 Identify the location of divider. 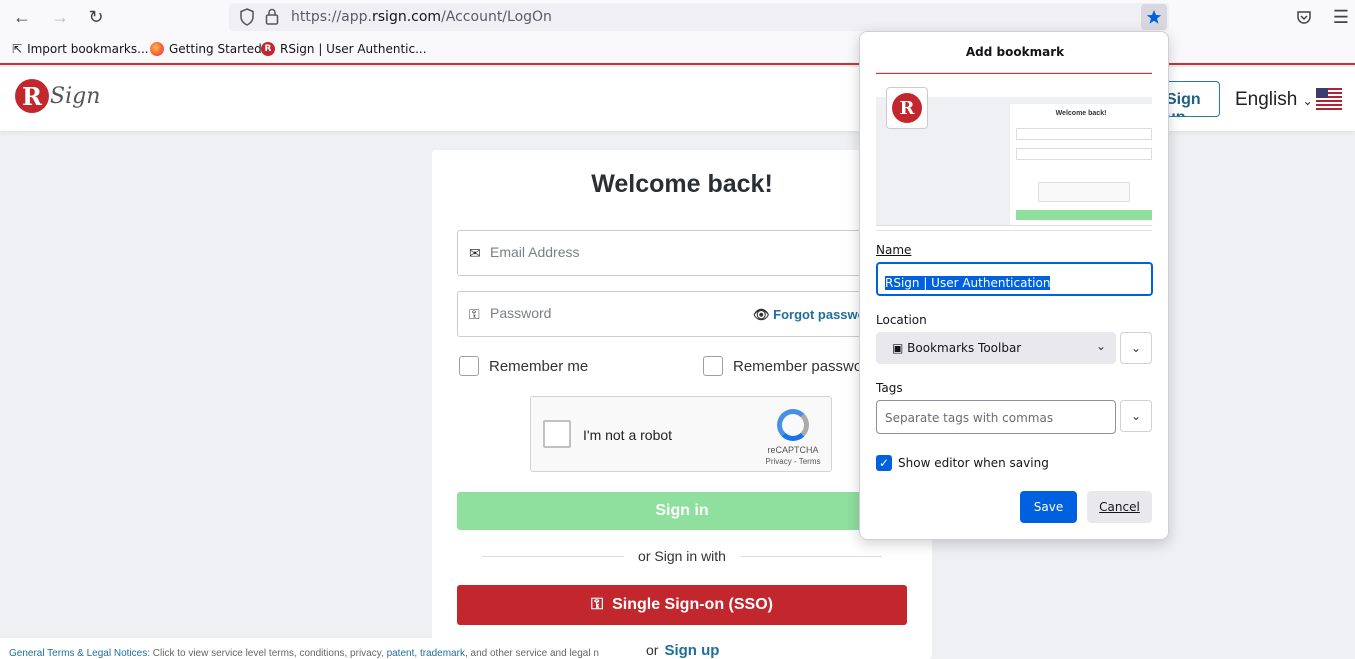
(1014, 230).